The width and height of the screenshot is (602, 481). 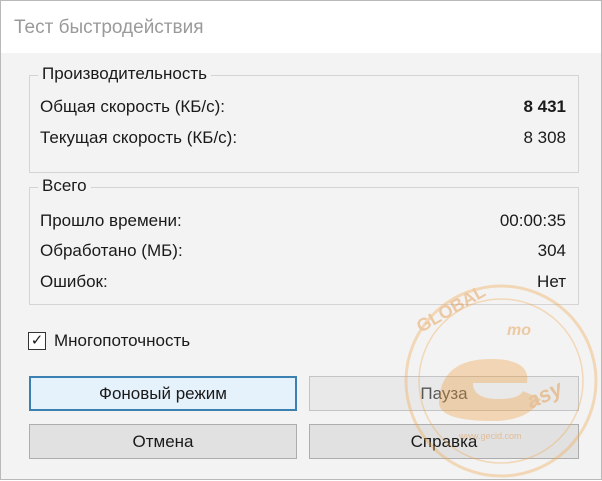 I want to click on help-button: Справка, so click(x=444, y=441).